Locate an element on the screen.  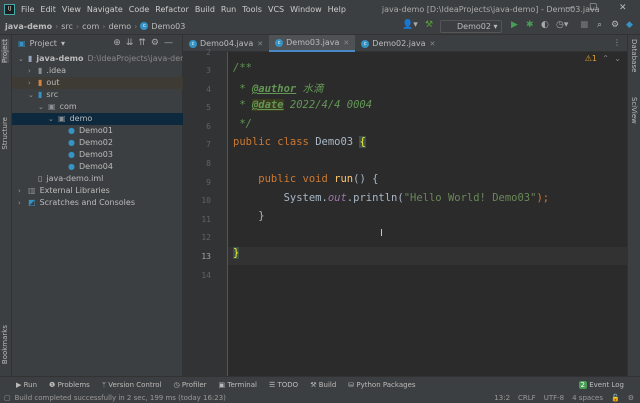
breadcrumb-com: com is located at coordinates (90, 26).